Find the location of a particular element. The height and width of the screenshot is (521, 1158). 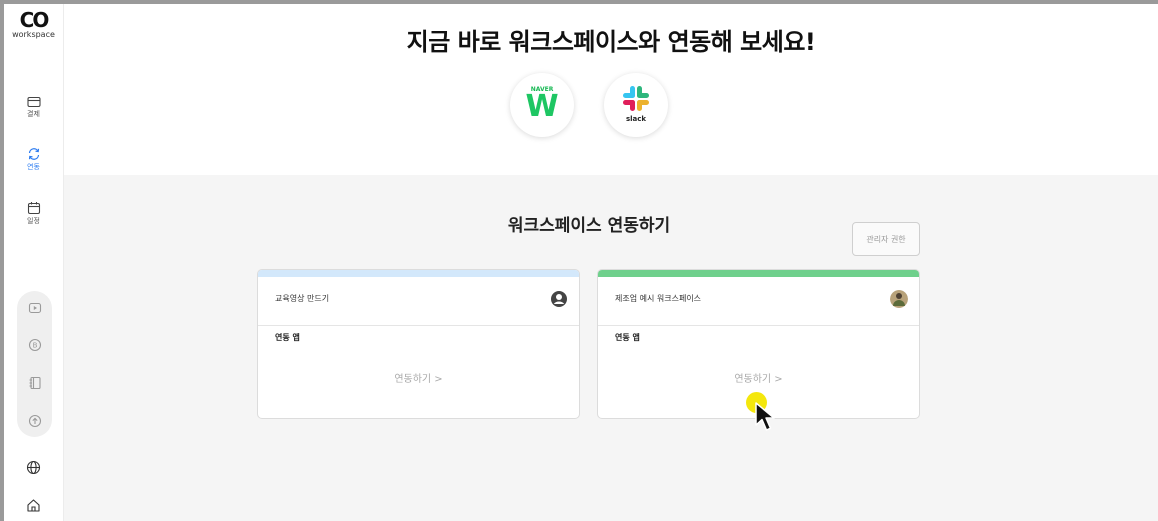

section-title: 워크스페이스 연동하기 is located at coordinates (589, 226).